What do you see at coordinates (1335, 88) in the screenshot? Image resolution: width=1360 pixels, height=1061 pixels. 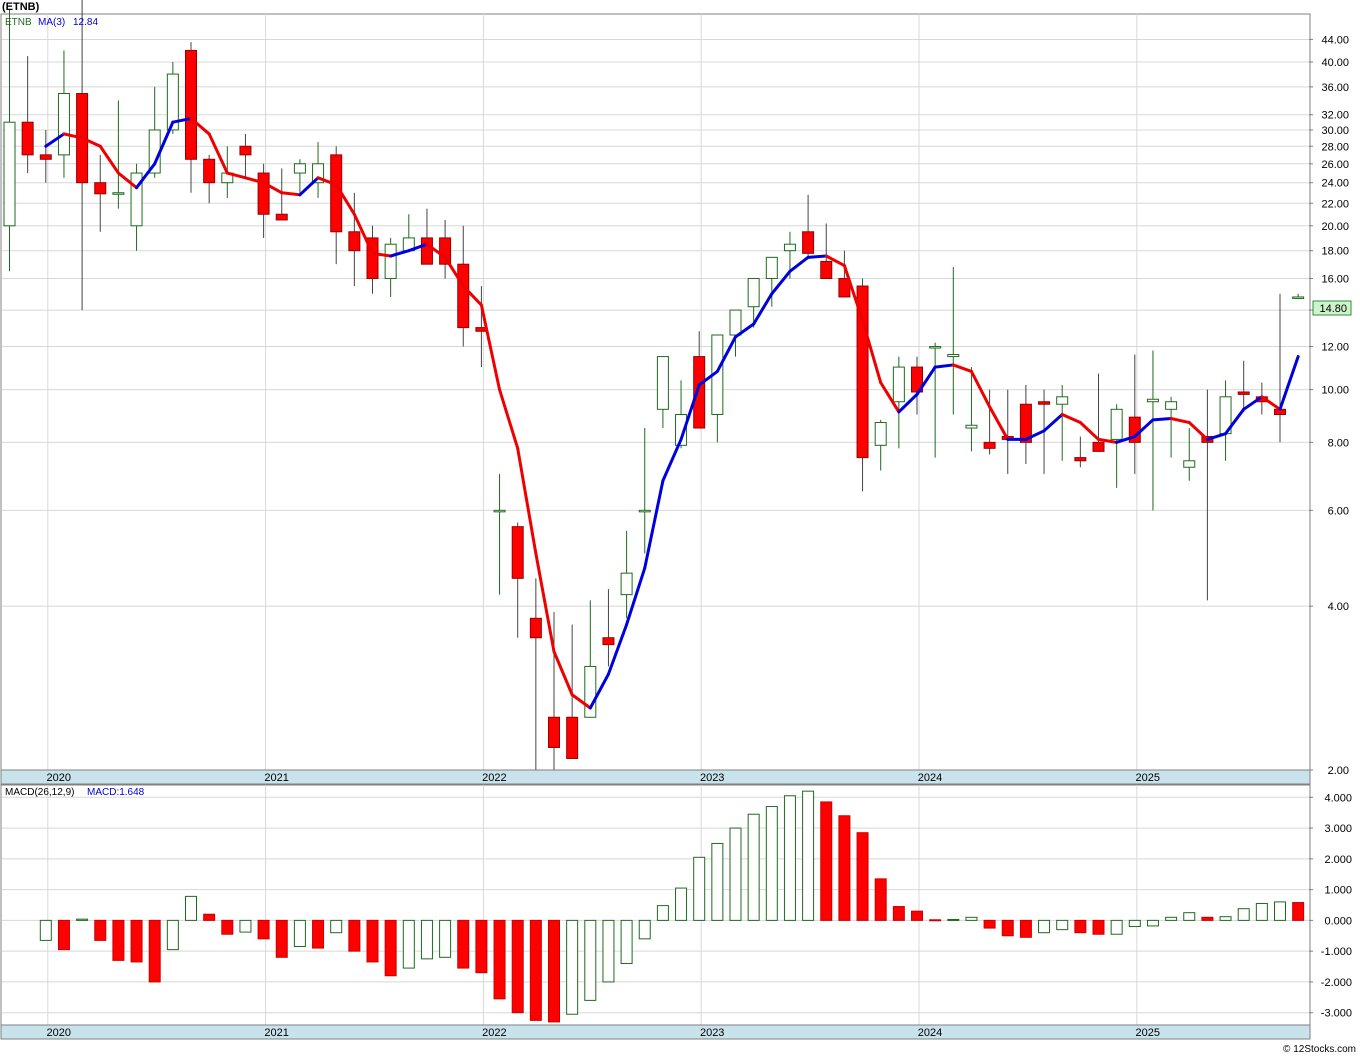 I see `price-tick-label: 36.00` at bounding box center [1335, 88].